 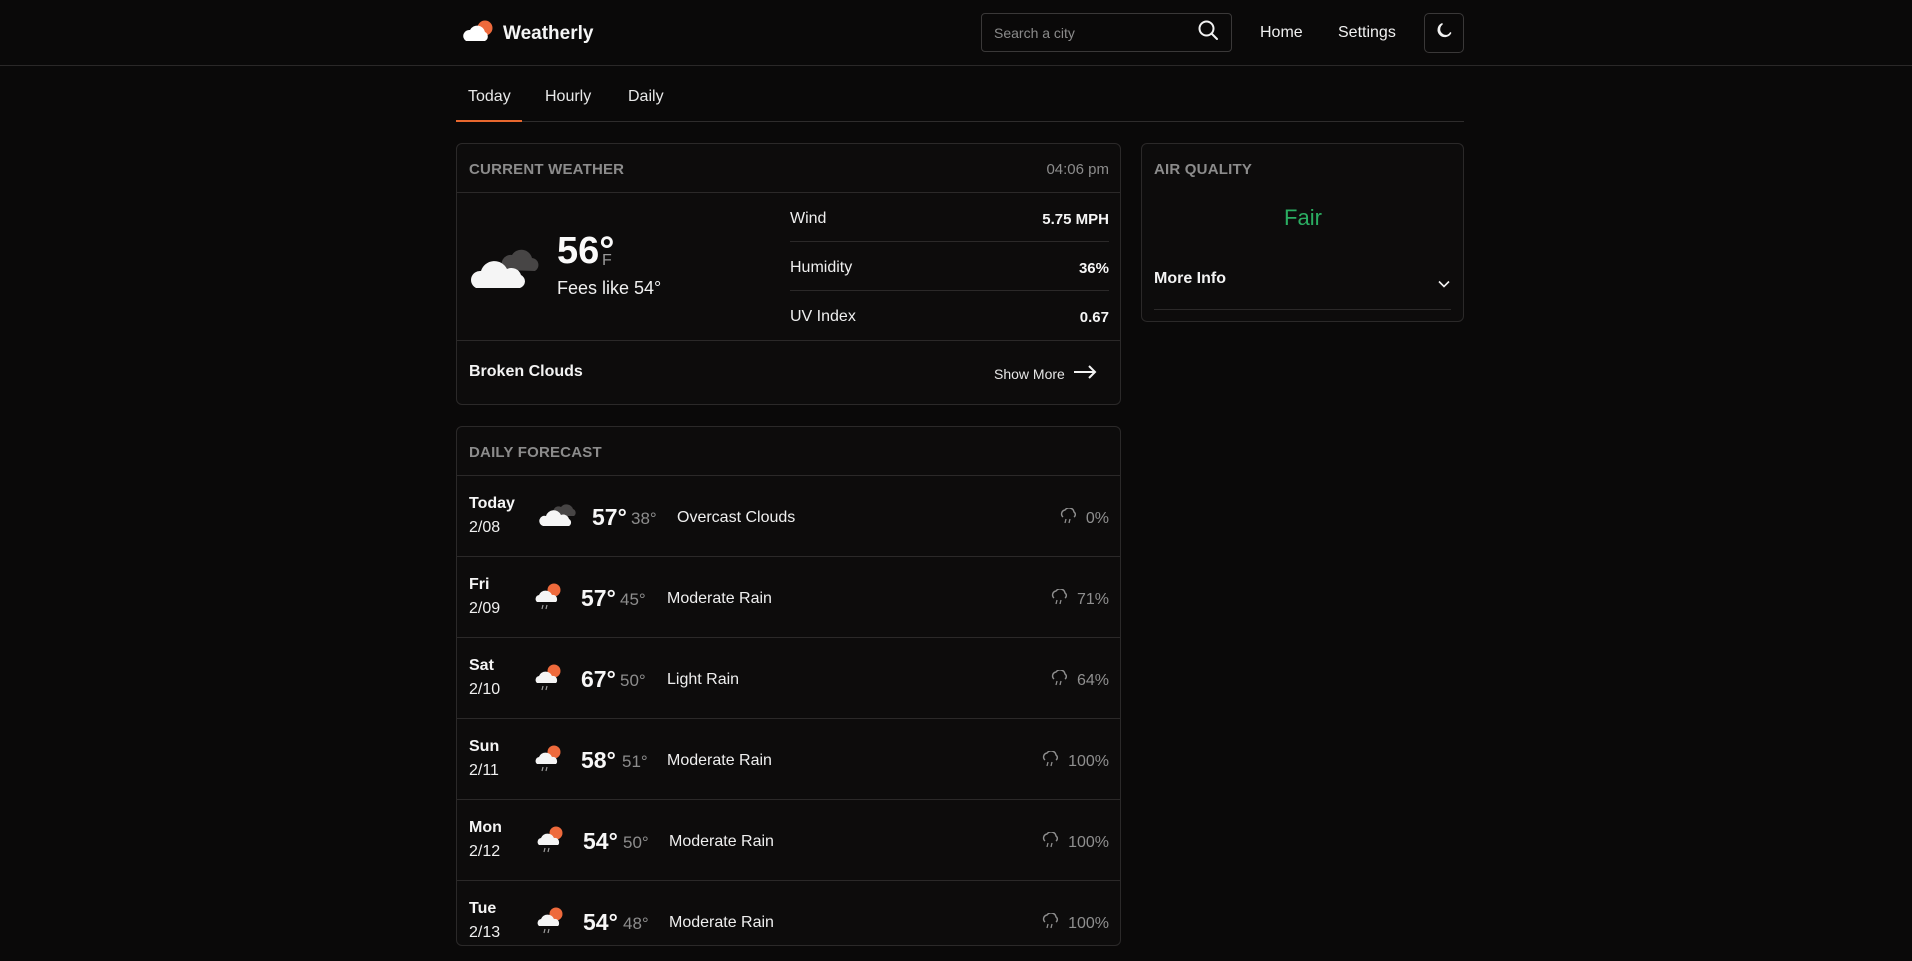 What do you see at coordinates (1281, 33) in the screenshot?
I see `nav-home-link: Home` at bounding box center [1281, 33].